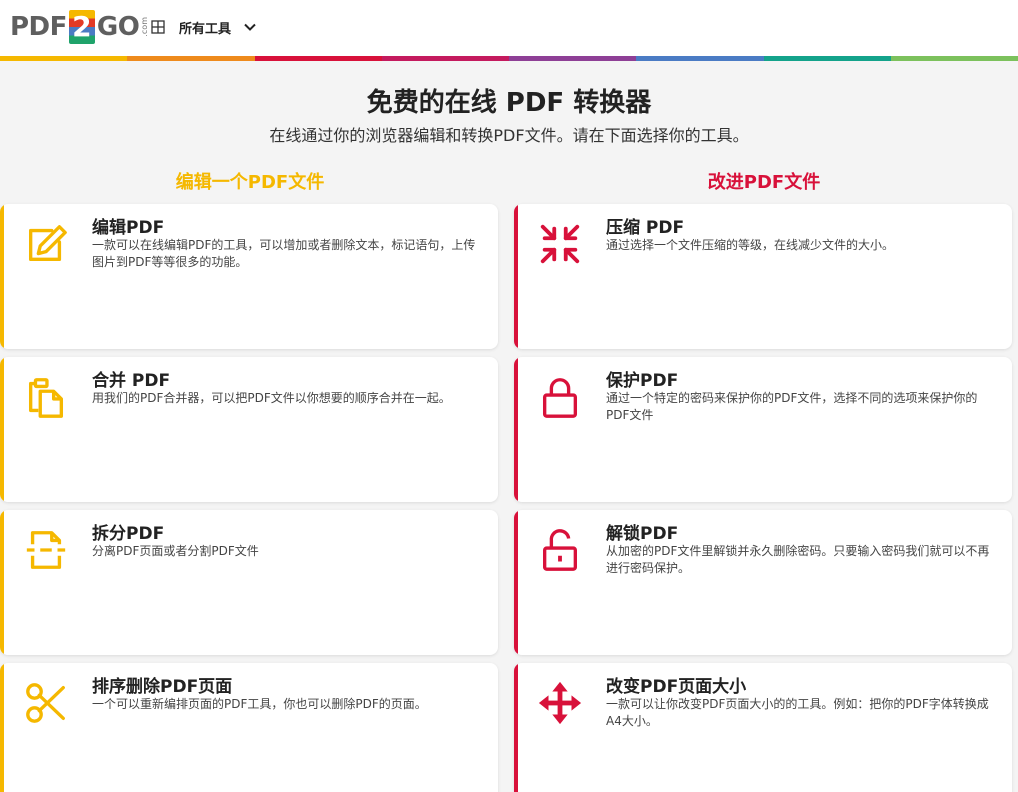  I want to click on top-header: PDF 2 GO .com 所有工具, so click(509, 28).